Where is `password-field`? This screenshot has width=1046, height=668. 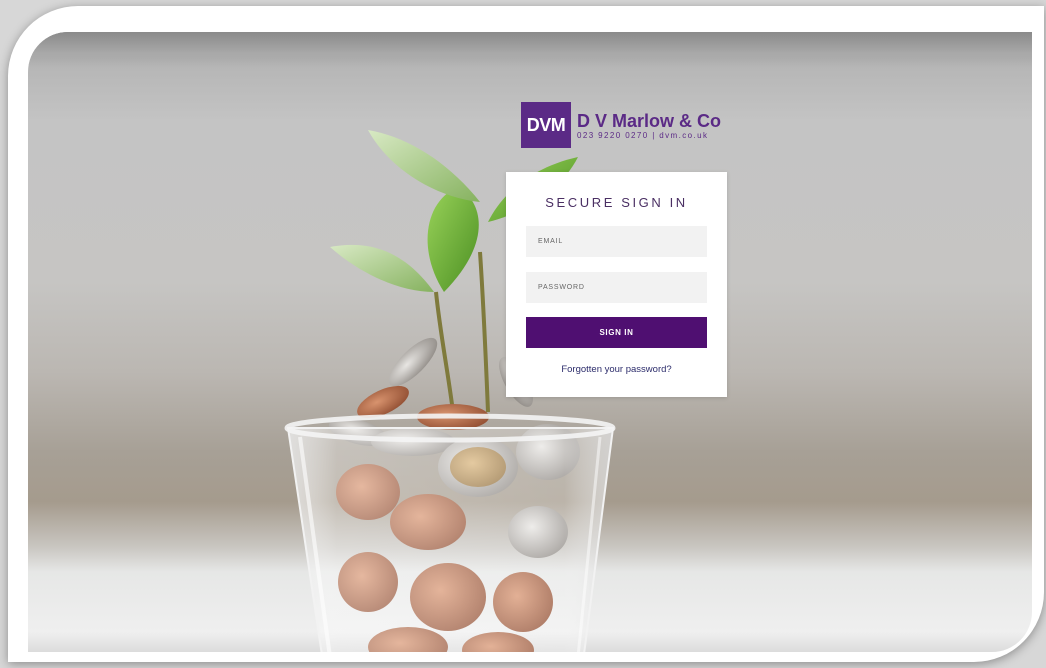
password-field is located at coordinates (616, 287).